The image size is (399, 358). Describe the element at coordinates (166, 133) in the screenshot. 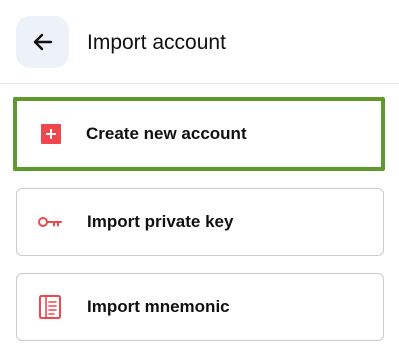

I see `create-new-account-label: Create new account` at that location.